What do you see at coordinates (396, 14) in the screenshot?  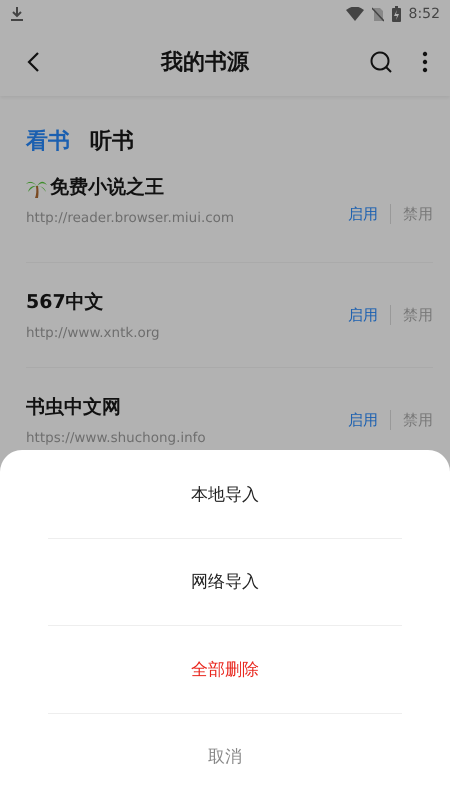 I see `battery-icon` at bounding box center [396, 14].